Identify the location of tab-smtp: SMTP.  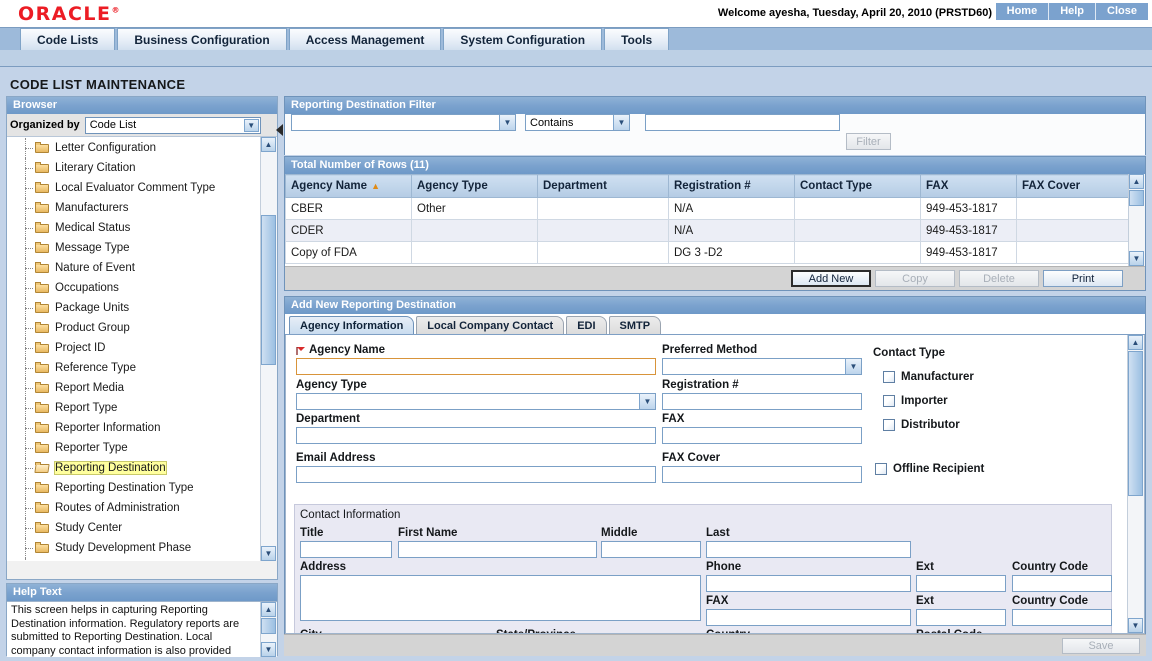
(635, 325).